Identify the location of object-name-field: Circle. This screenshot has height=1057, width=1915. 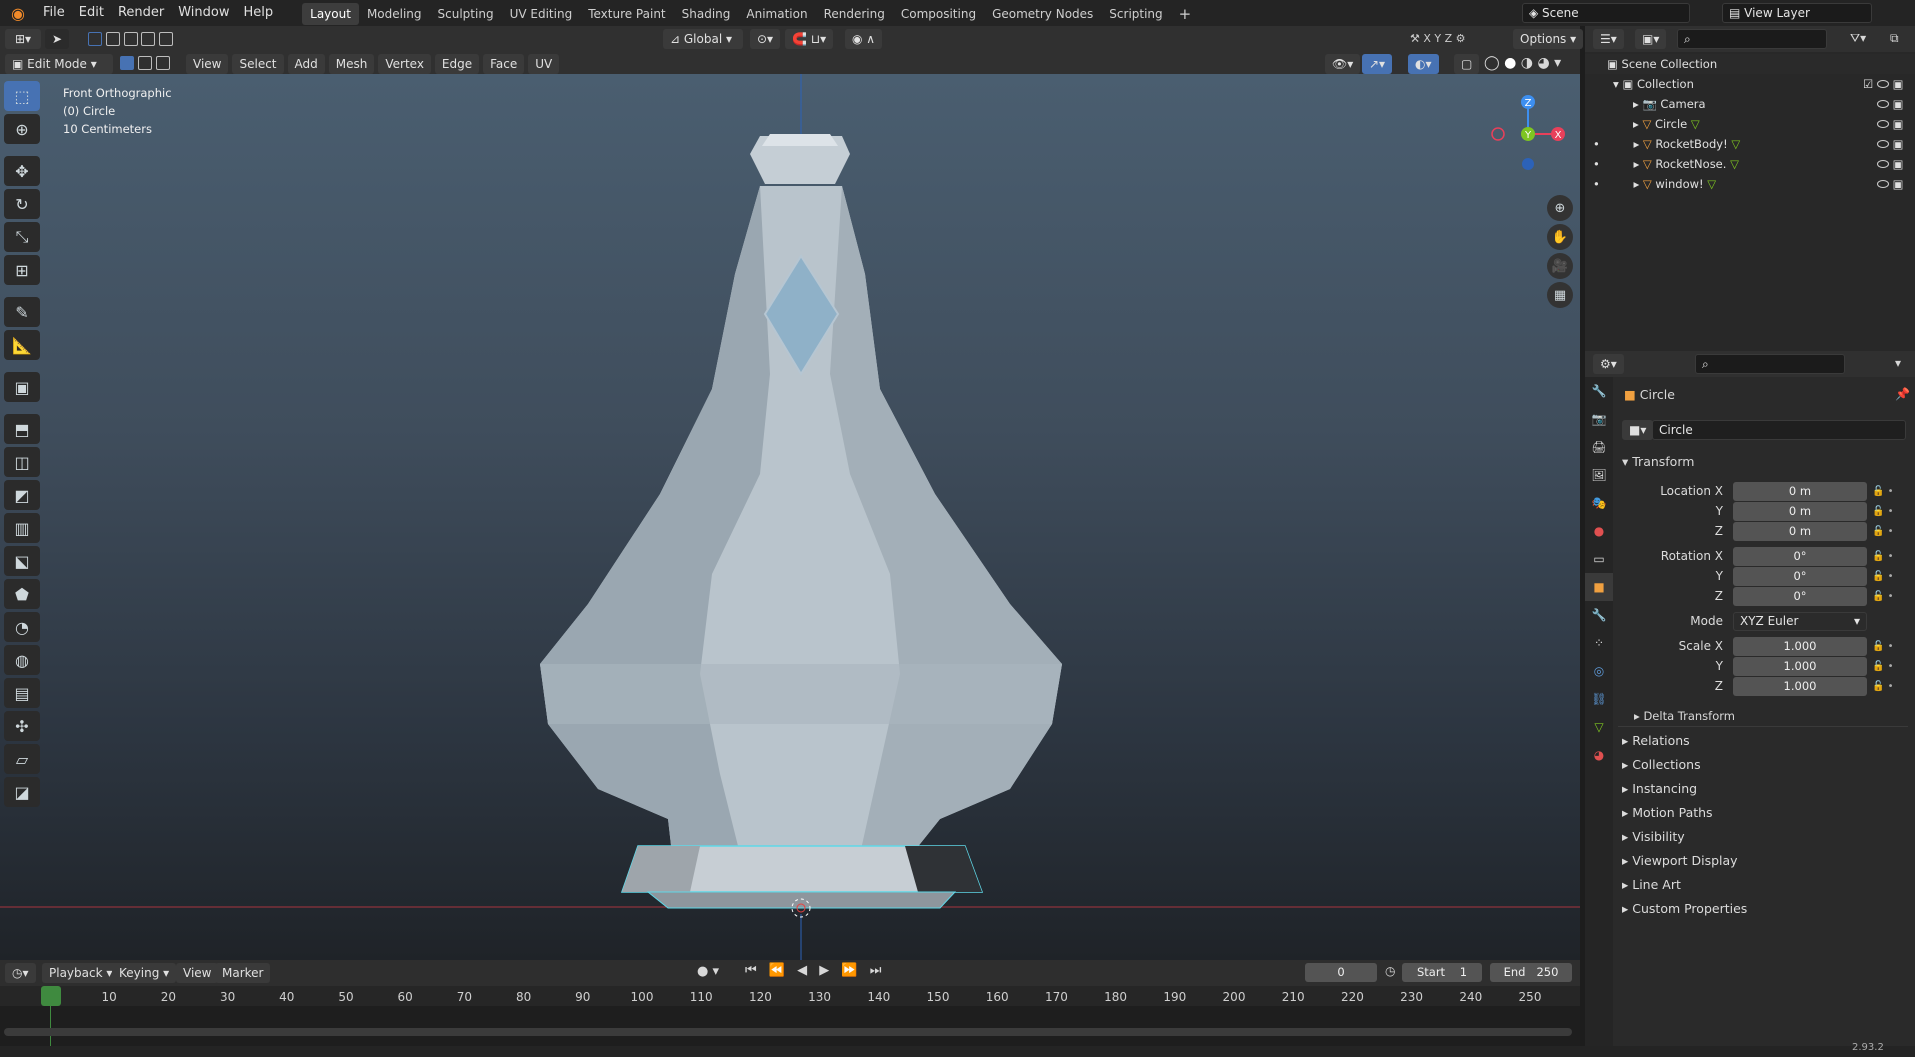
(1779, 430).